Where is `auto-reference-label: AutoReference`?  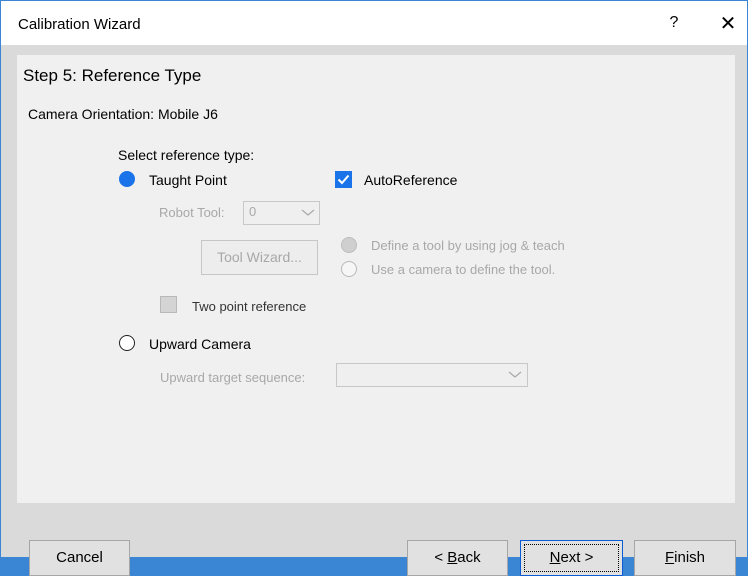 auto-reference-label: AutoReference is located at coordinates (410, 180).